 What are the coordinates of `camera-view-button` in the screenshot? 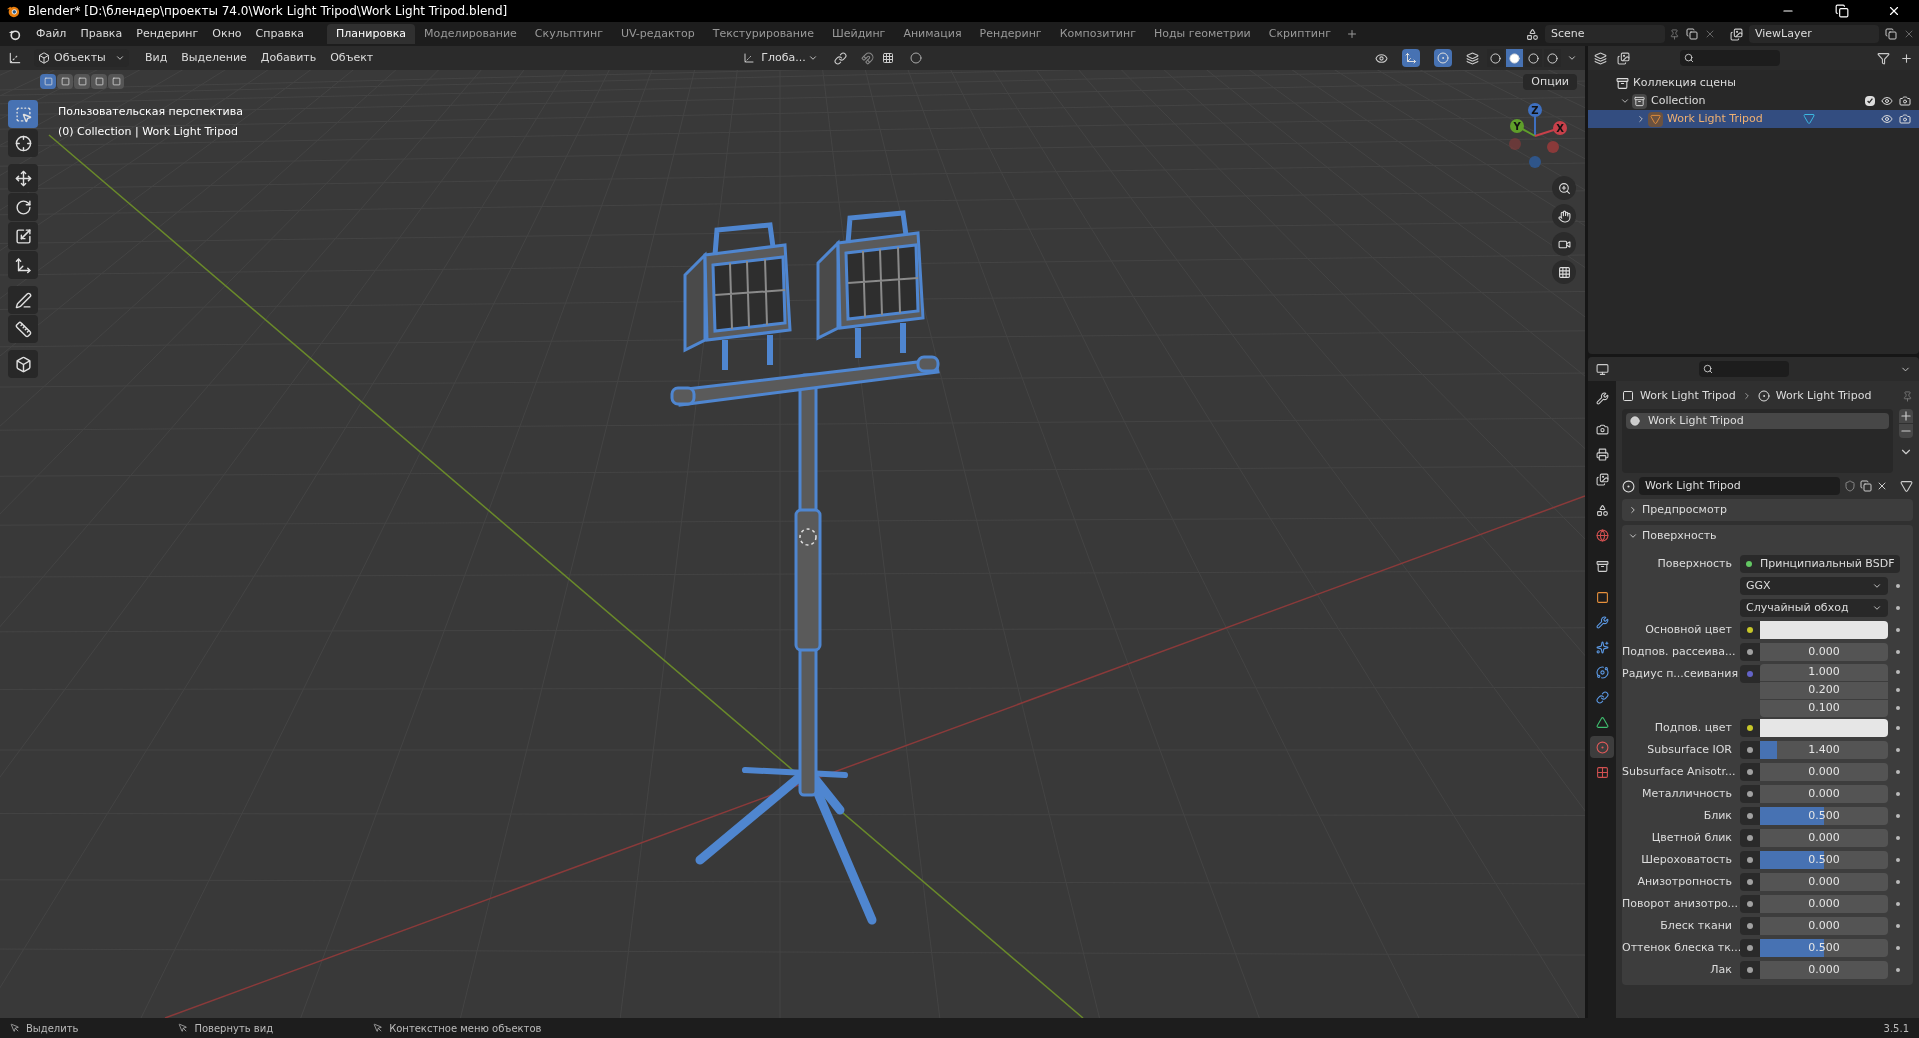 It's located at (1564, 244).